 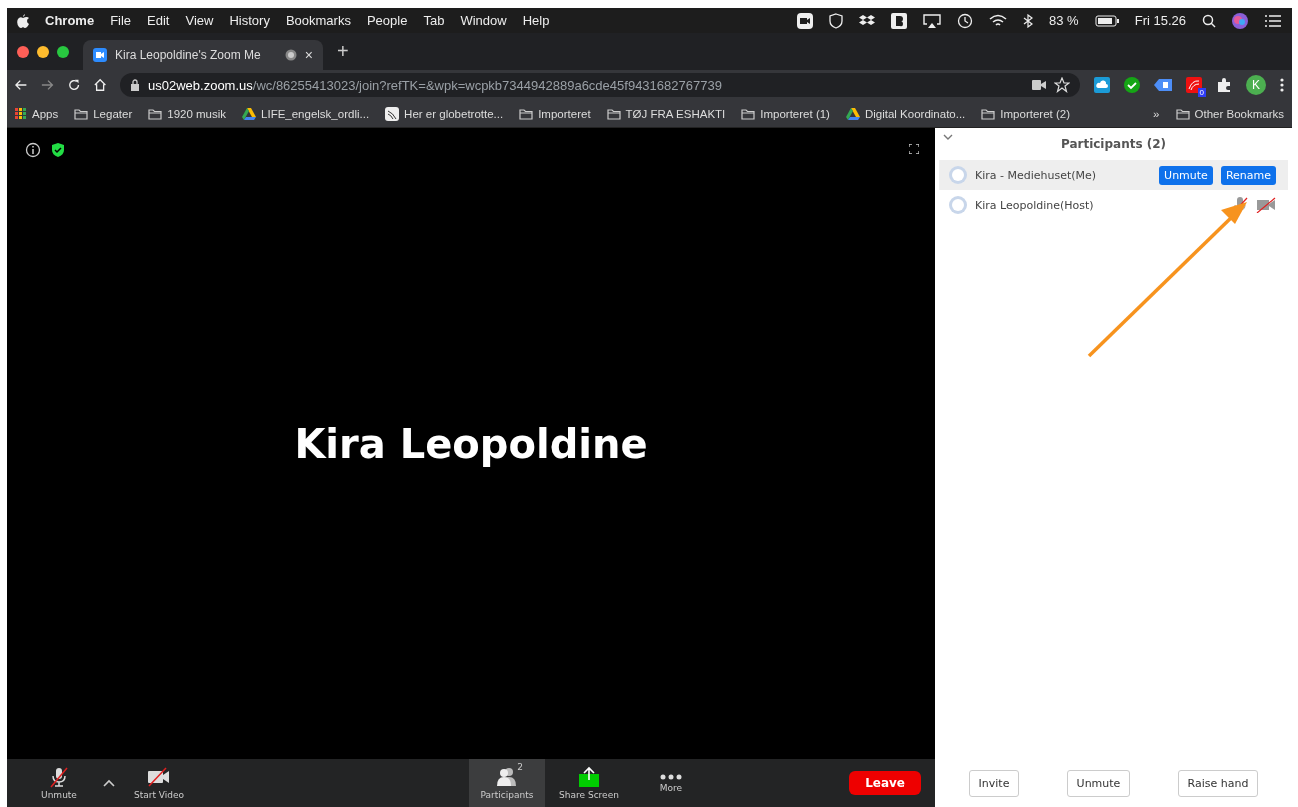 I want to click on more-dots-icon, so click(x=671, y=777).